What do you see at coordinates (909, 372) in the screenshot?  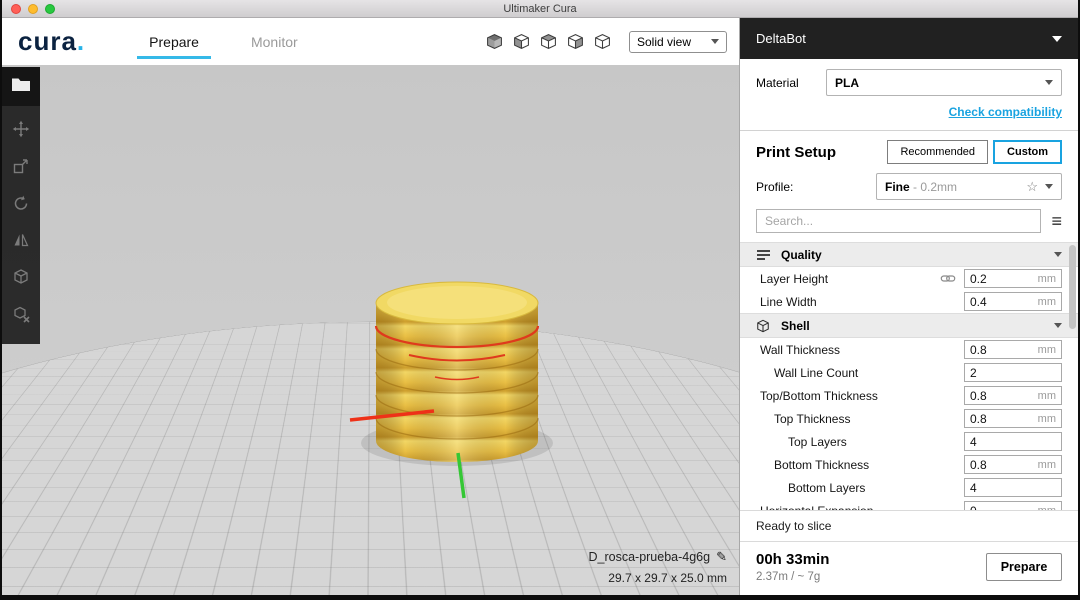 I see `setting-row-wall-line-count: Wall Line Count` at bounding box center [909, 372].